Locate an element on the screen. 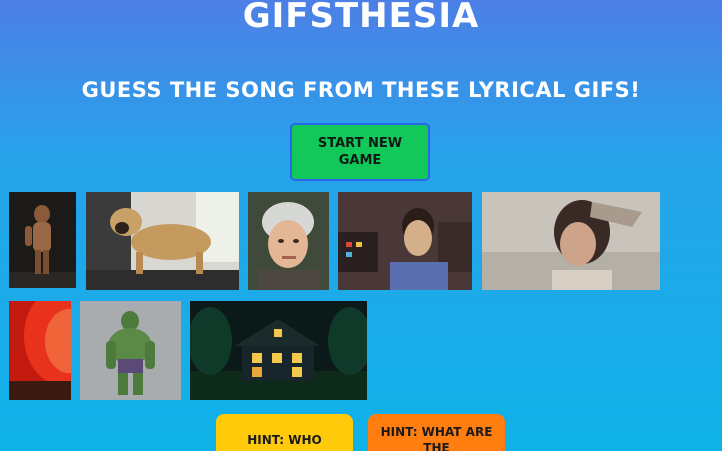 This screenshot has height=451, width=722. start-new-game-button: START NEW GAME is located at coordinates (360, 152).